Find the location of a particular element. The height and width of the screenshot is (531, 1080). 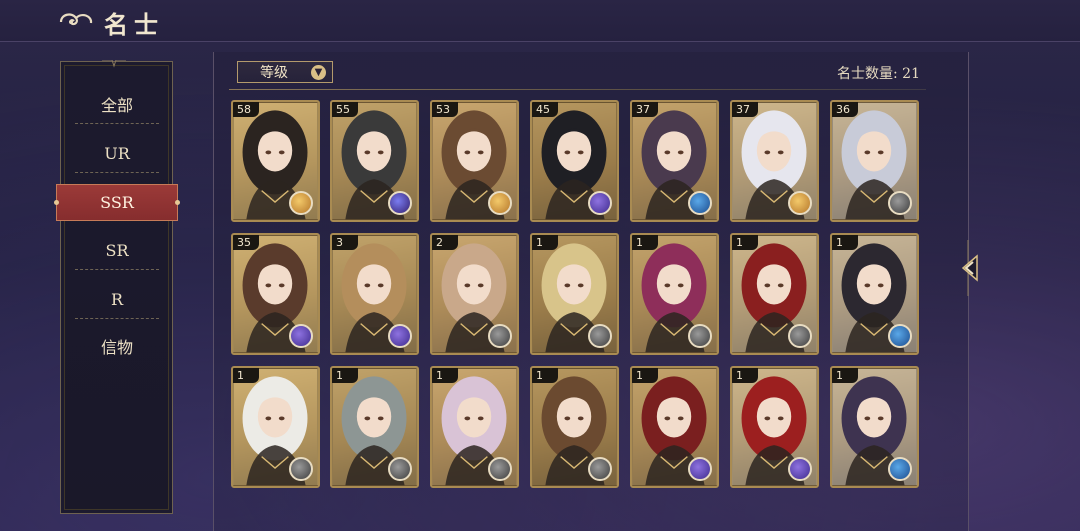

right-ornament-dot is located at coordinates (177, 202).